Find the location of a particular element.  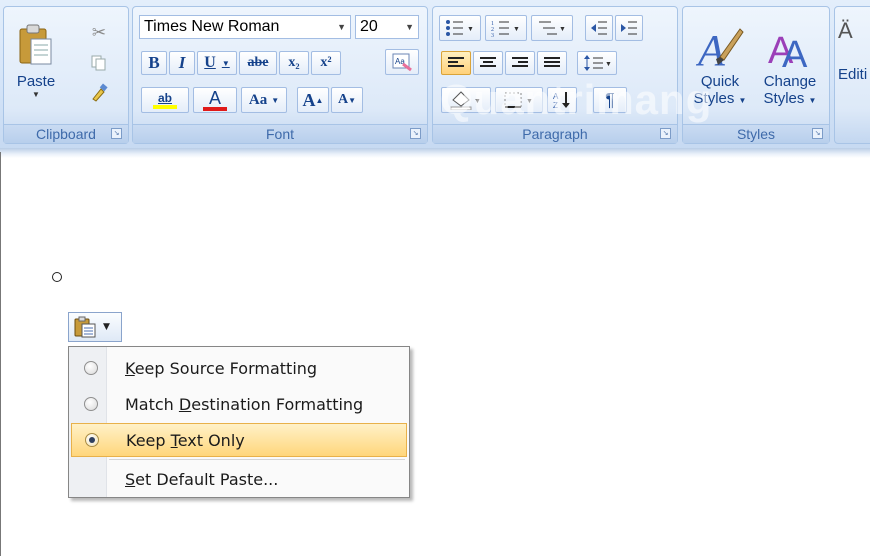

superscript-button: x² is located at coordinates (326, 63).